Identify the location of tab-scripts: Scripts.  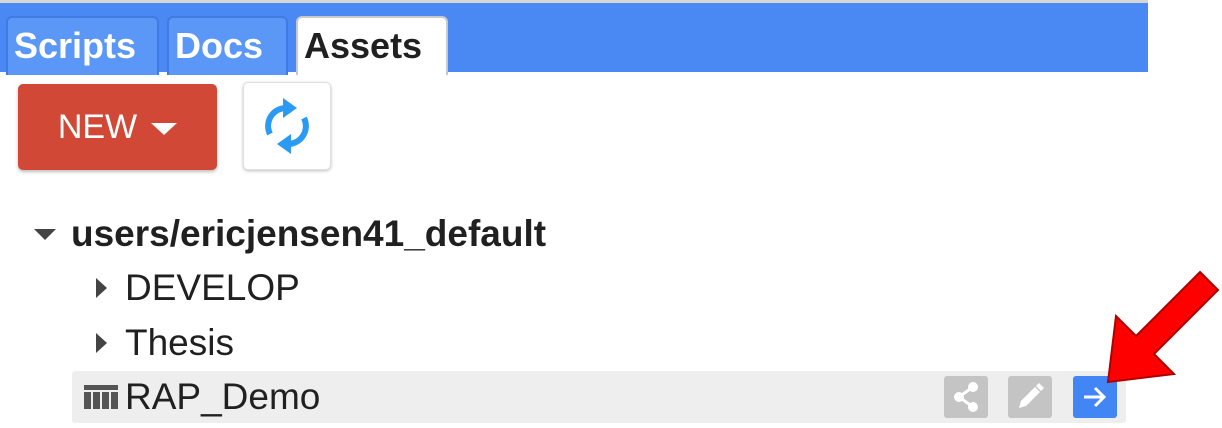
(82, 45).